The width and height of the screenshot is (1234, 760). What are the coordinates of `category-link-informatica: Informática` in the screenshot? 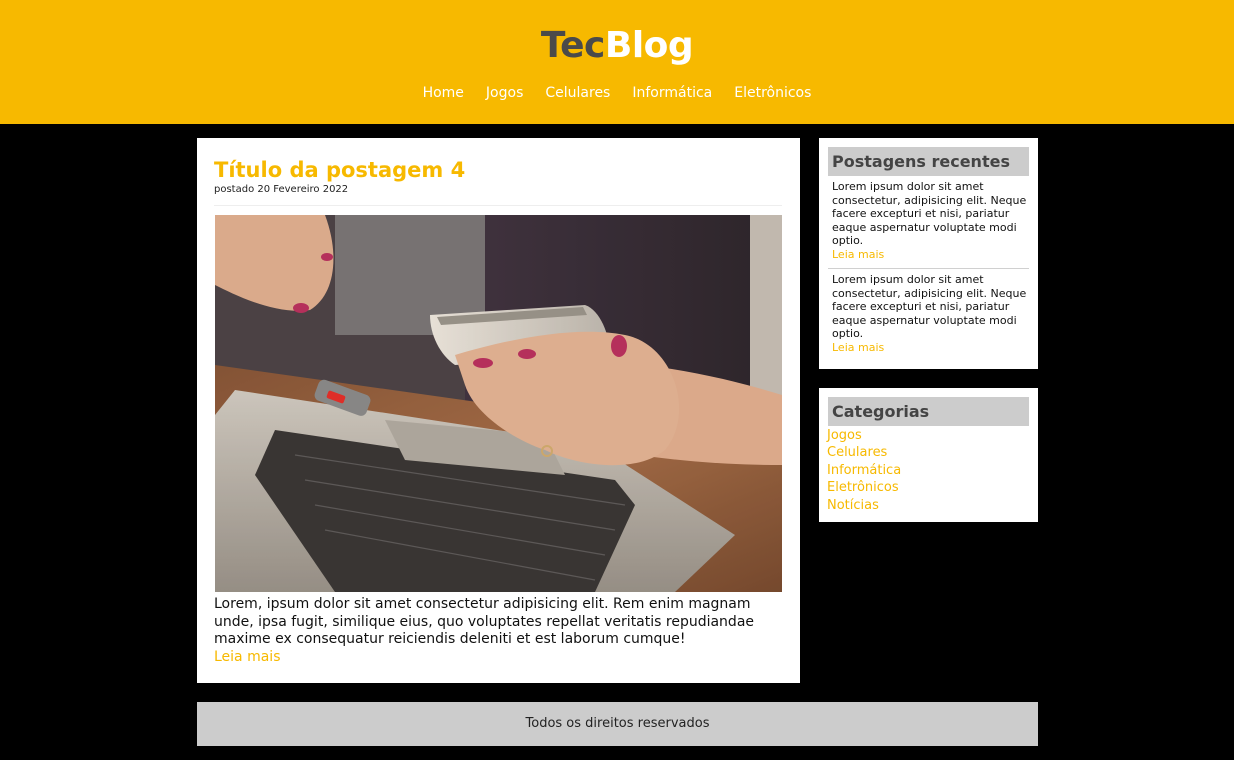 It's located at (864, 470).